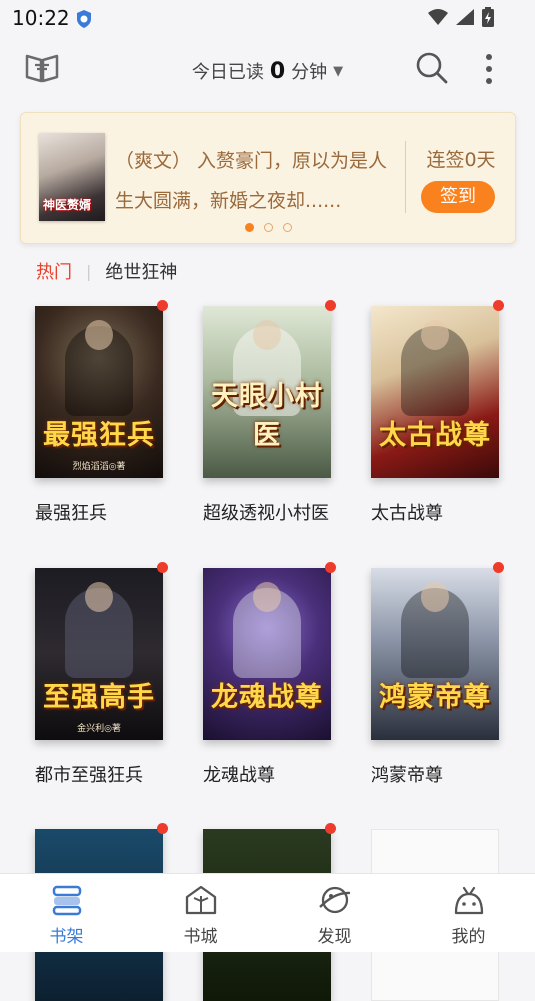 This screenshot has width=535, height=1001. What do you see at coordinates (436, 514) in the screenshot?
I see `book-title: 太古战尊` at bounding box center [436, 514].